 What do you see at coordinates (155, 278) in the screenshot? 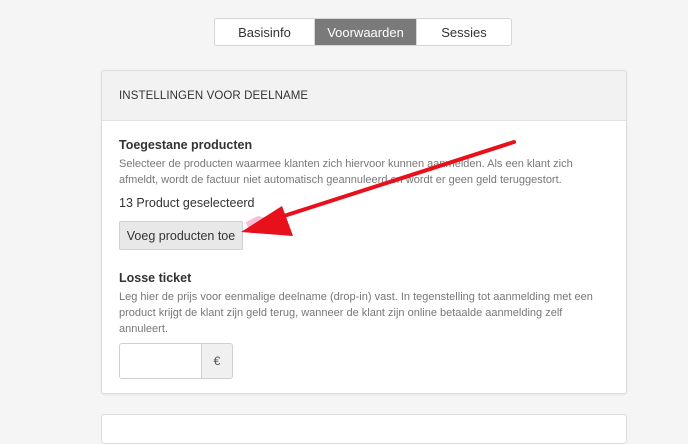
I see `single-ticket-title: Losse ticket` at bounding box center [155, 278].